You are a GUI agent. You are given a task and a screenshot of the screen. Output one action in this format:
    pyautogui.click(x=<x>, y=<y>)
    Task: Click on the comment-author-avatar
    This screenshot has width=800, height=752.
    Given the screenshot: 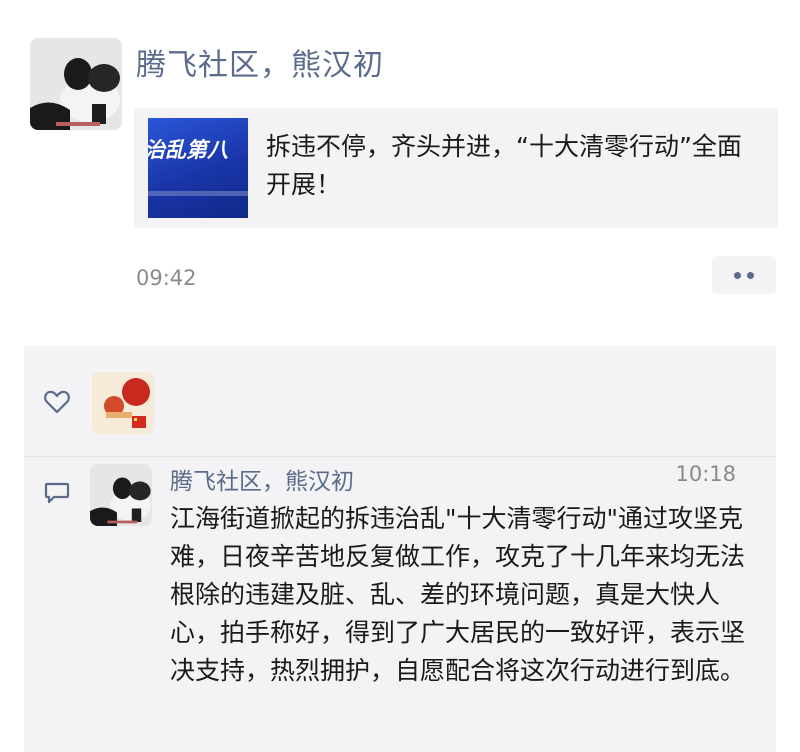 What is the action you would take?
    pyautogui.click(x=121, y=495)
    